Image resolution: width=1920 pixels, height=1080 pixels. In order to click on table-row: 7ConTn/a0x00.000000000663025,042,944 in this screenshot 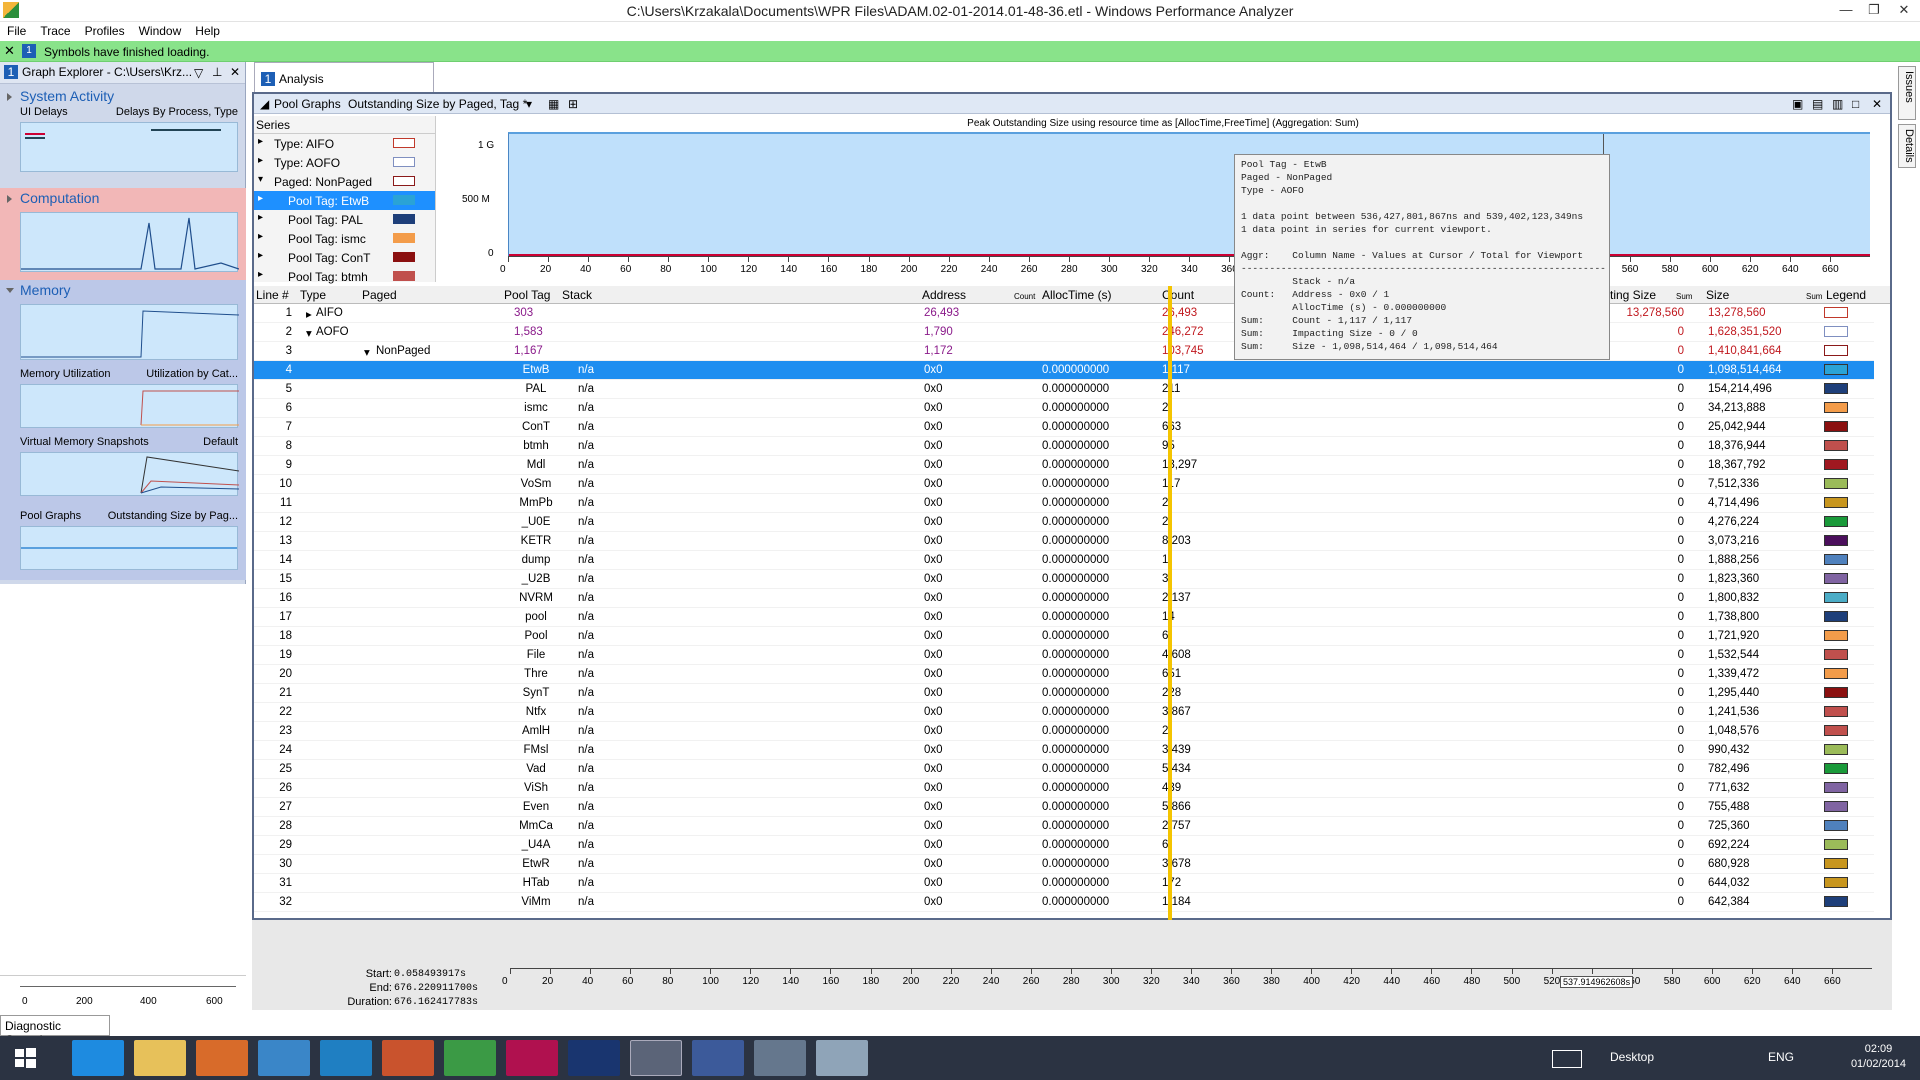, I will do `click(1064, 427)`.